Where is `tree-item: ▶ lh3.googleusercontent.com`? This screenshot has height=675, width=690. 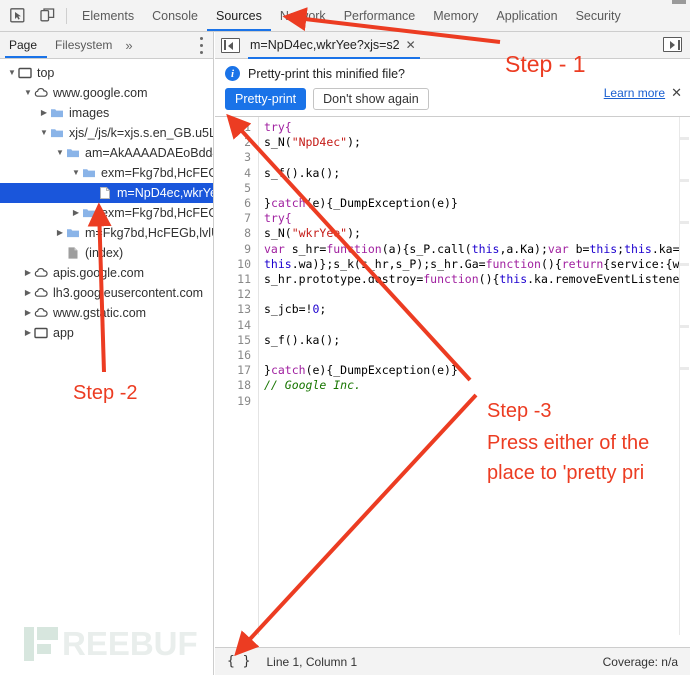 tree-item: ▶ lh3.googleusercontent.com is located at coordinates (106, 293).